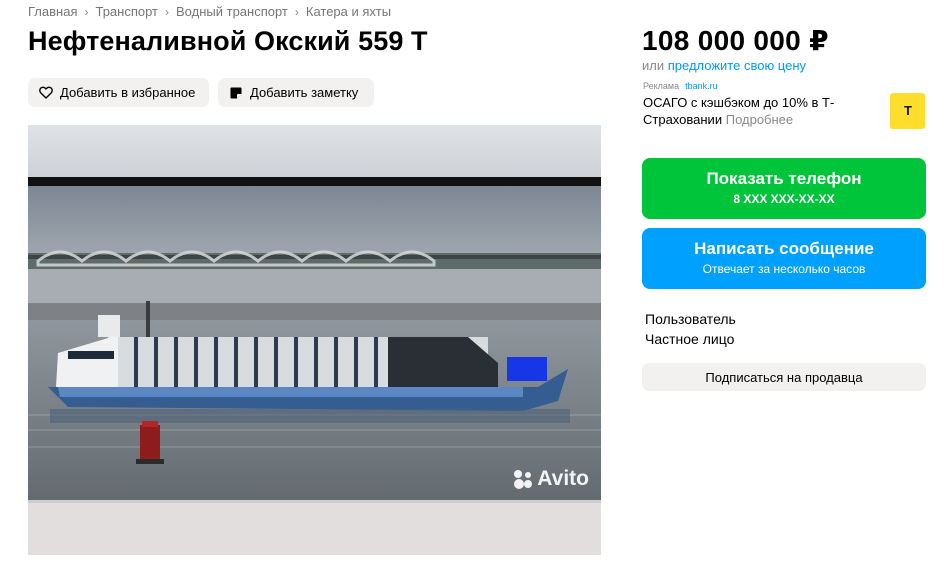 Image resolution: width=945 pixels, height=562 pixels. I want to click on write-message-label: Написать сообщение, so click(784, 248).